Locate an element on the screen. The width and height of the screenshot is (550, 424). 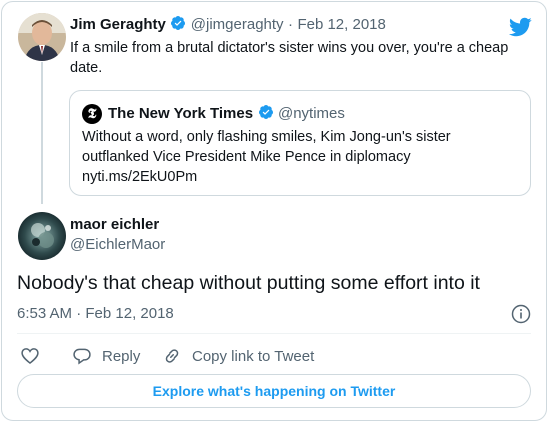
maor-eichler-avatar is located at coordinates (42, 236).